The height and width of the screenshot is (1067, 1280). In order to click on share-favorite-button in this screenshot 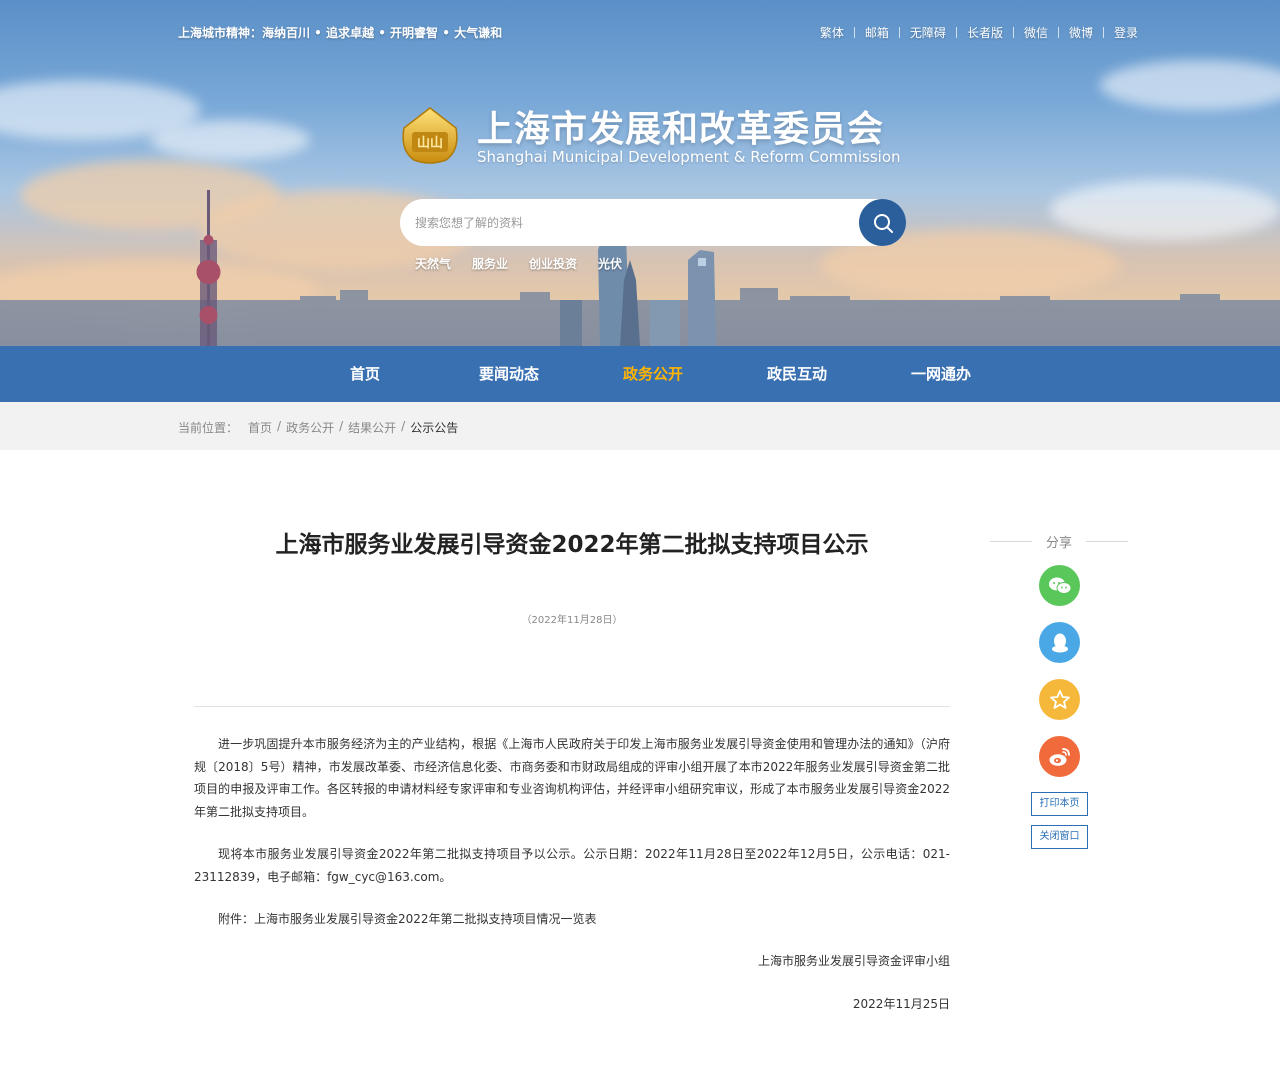, I will do `click(1059, 699)`.